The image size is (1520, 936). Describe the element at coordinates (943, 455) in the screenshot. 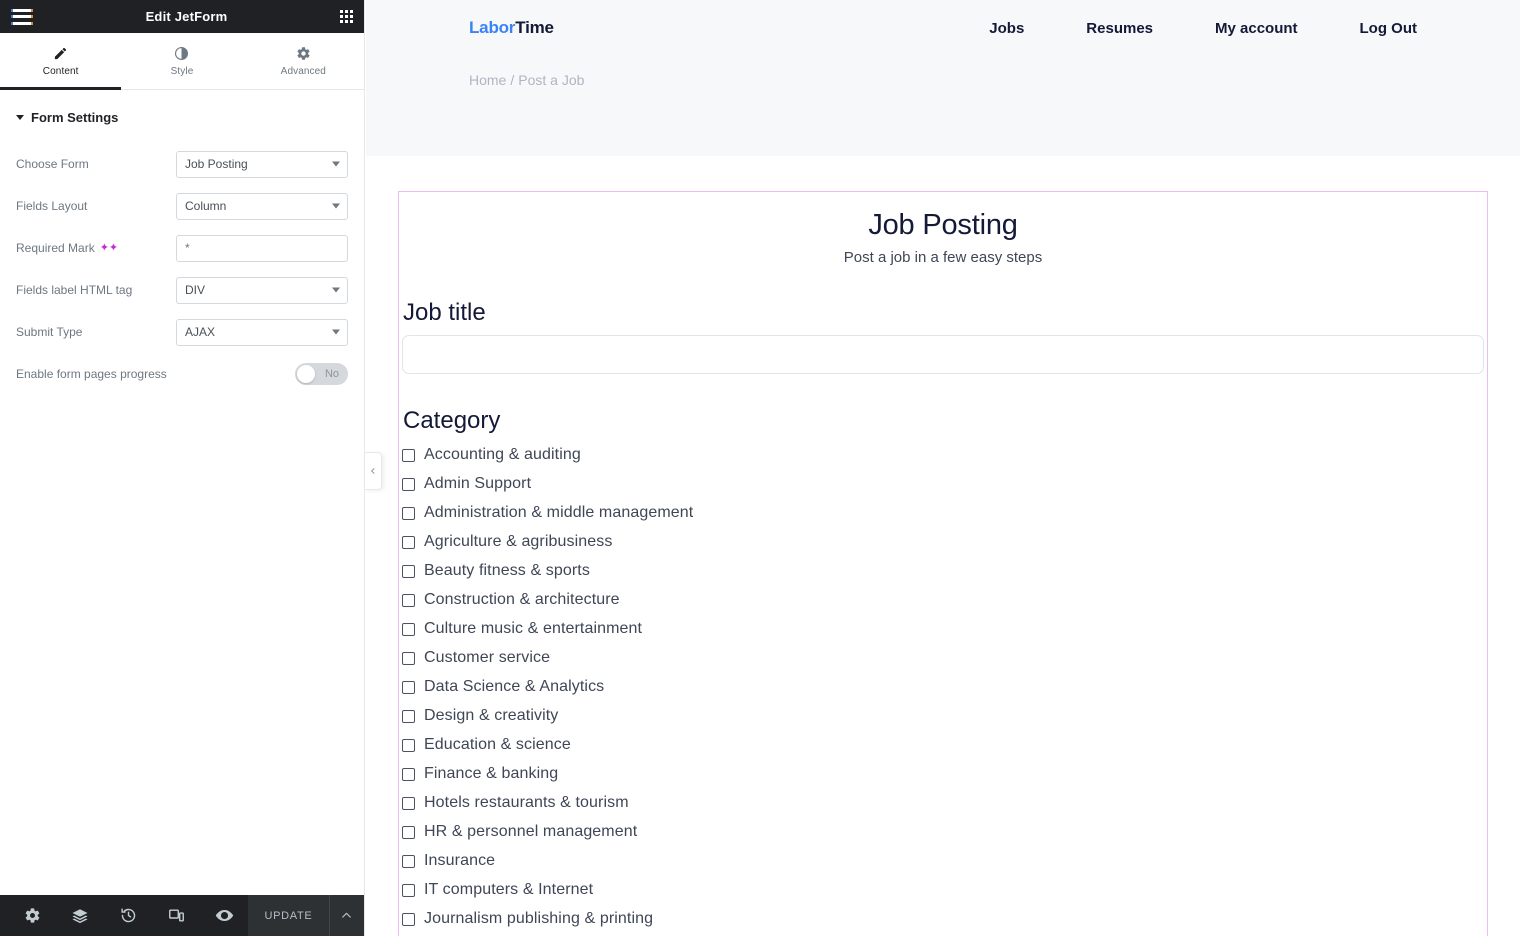

I see `category-option: Accounting & auditing` at that location.